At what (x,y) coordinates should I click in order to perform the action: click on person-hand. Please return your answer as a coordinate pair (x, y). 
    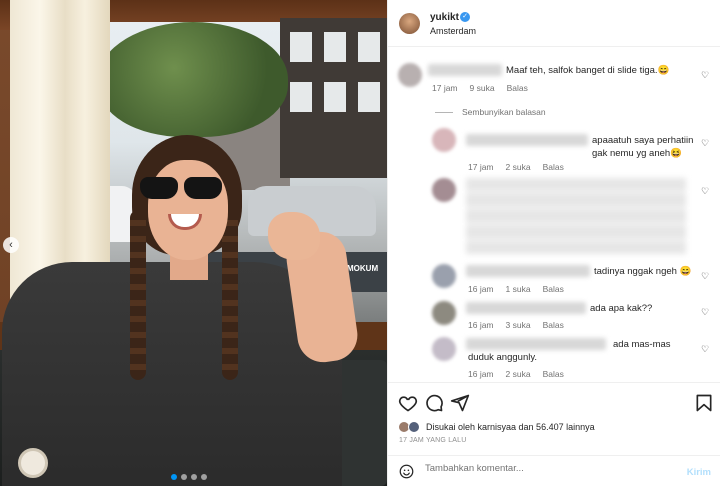
    Looking at the image, I should click on (294, 236).